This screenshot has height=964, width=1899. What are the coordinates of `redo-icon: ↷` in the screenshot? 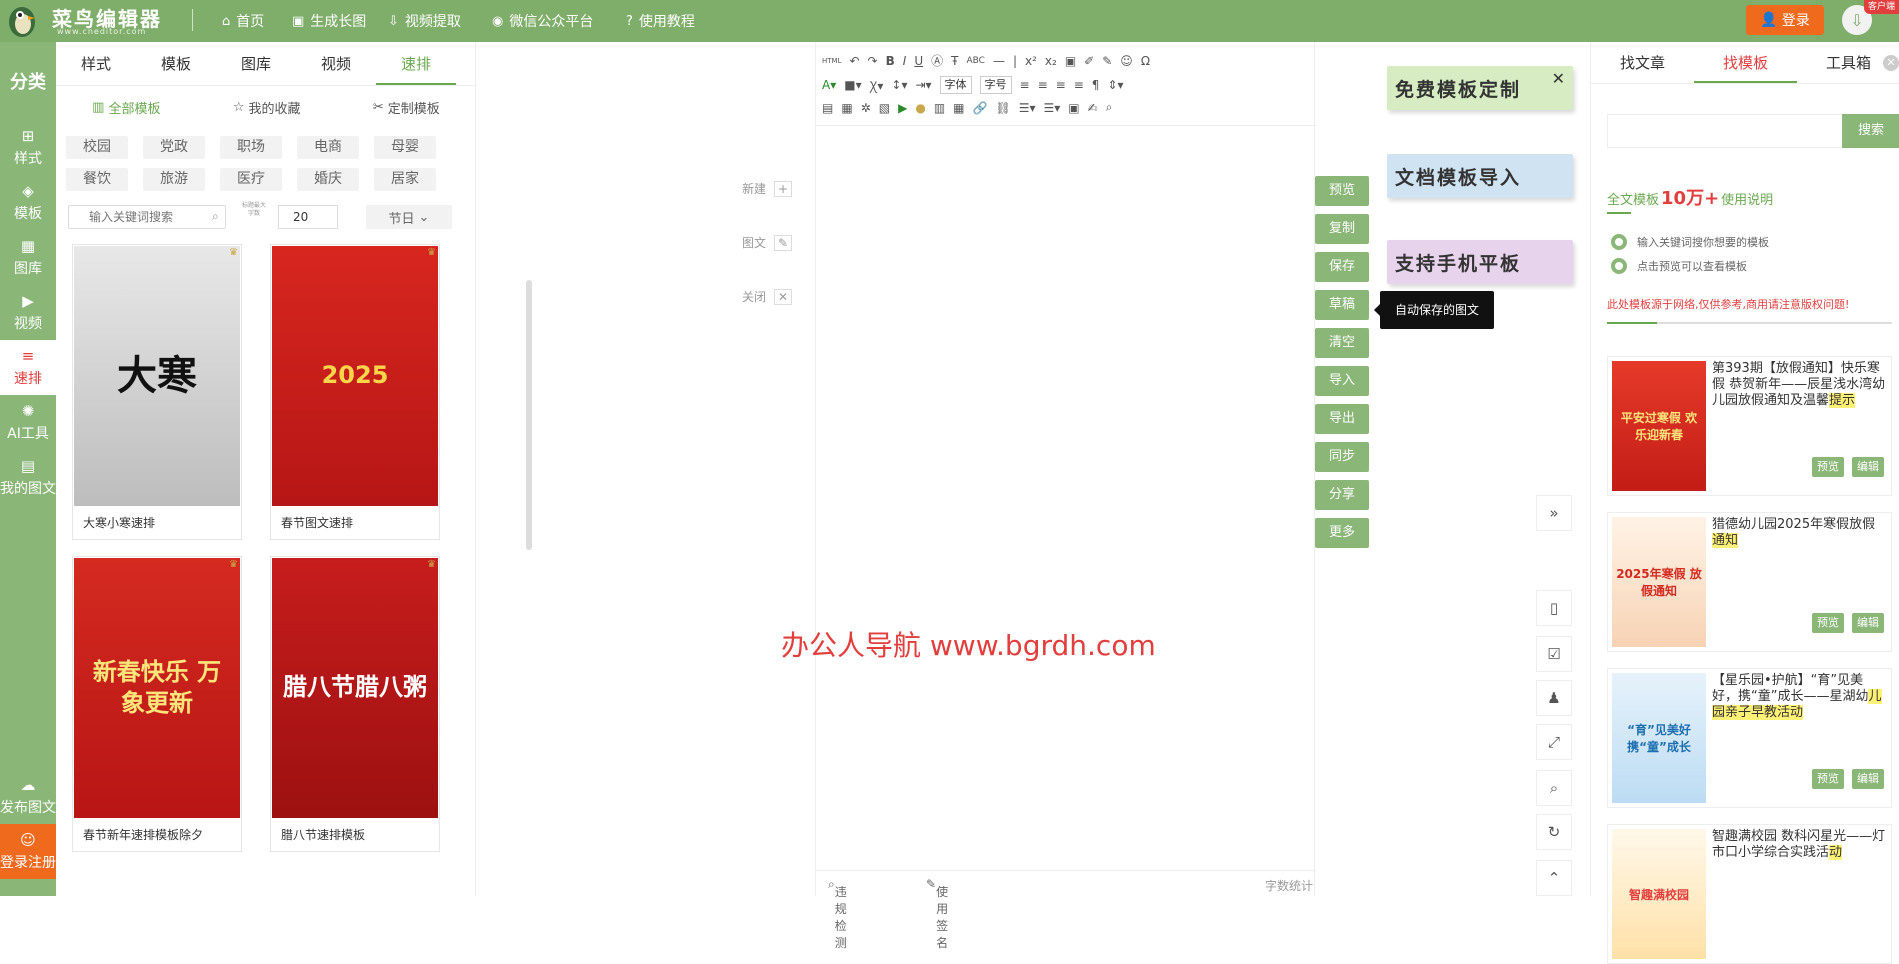 It's located at (873, 61).